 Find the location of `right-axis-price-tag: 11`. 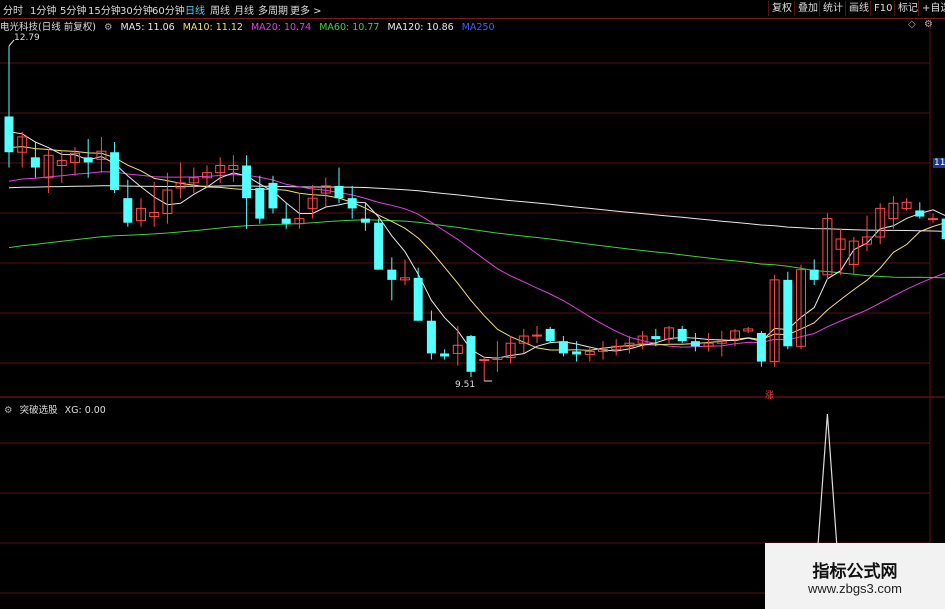

right-axis-price-tag: 11 is located at coordinates (939, 163).